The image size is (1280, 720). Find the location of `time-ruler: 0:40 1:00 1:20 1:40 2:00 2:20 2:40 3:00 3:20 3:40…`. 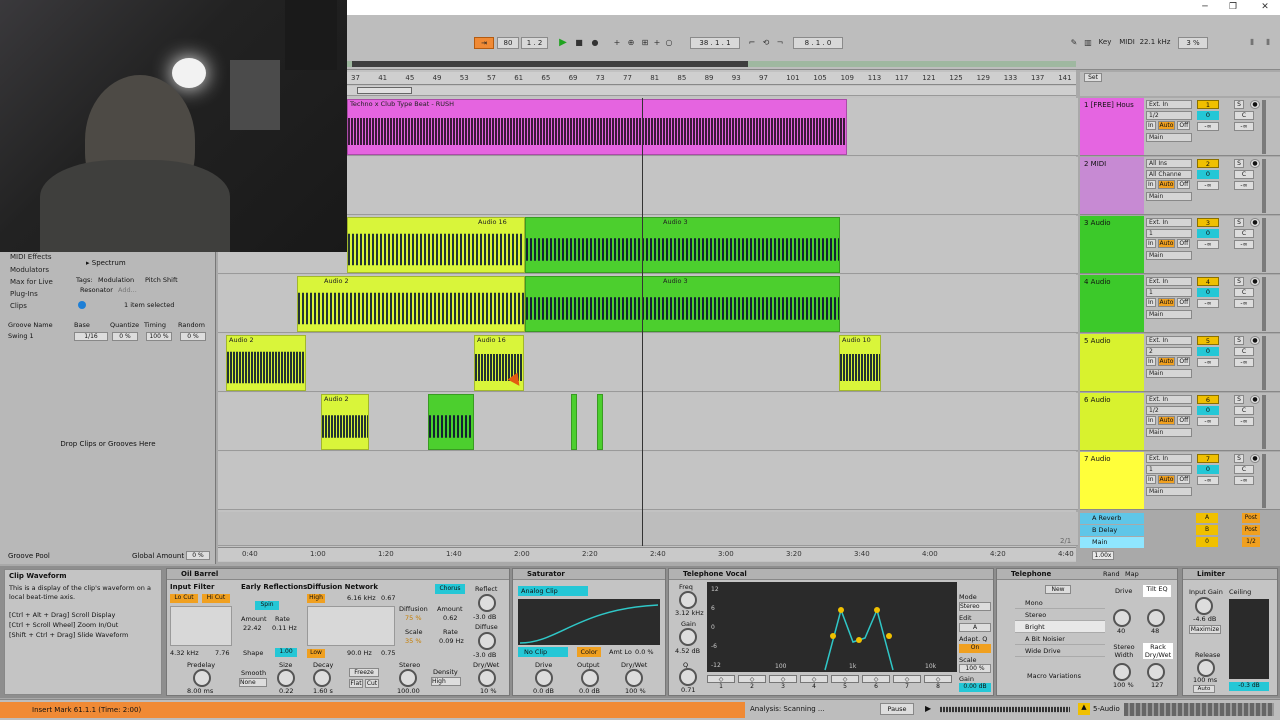

time-ruler: 0:40 1:00 1:20 1:40 2:00 2:20 2:40 3:00 3:20 3:40… is located at coordinates (647, 554).